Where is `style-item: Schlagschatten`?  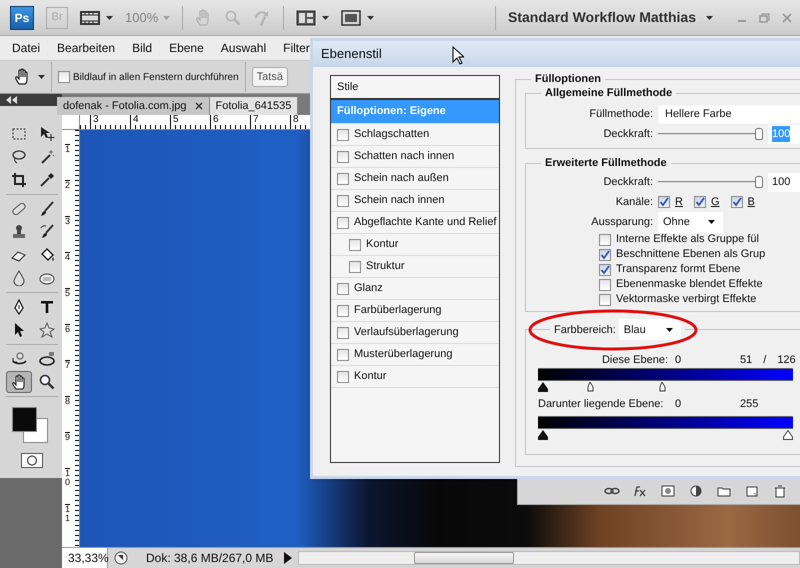
style-item: Schlagschatten is located at coordinates (415, 135).